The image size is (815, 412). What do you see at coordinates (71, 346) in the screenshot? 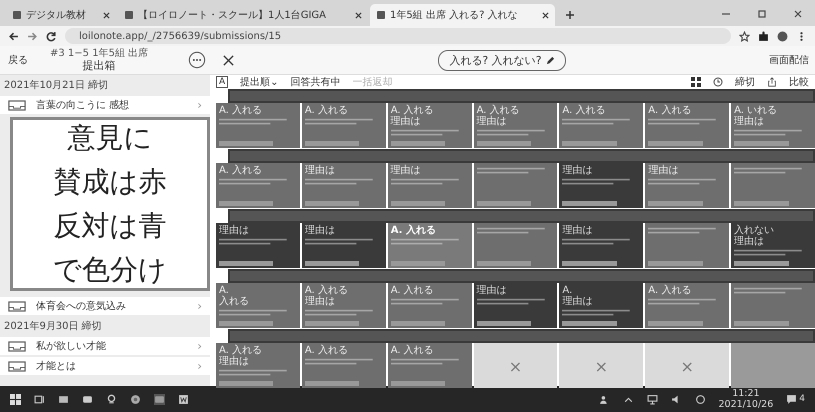
I see `assignment-title: 私が欲しい才能` at bounding box center [71, 346].